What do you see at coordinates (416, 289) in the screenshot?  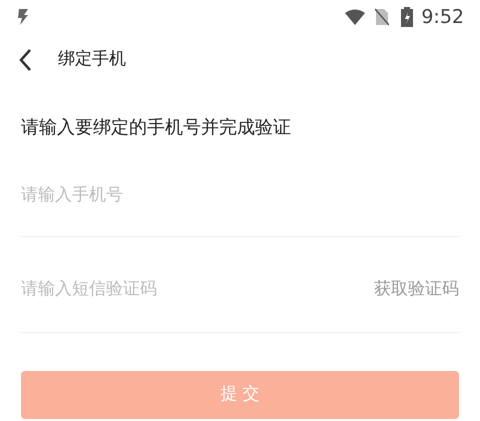 I see `get-code-link: 获取验证码` at bounding box center [416, 289].